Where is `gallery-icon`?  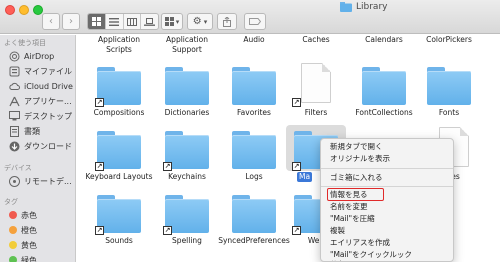 gallery-icon is located at coordinates (150, 21).